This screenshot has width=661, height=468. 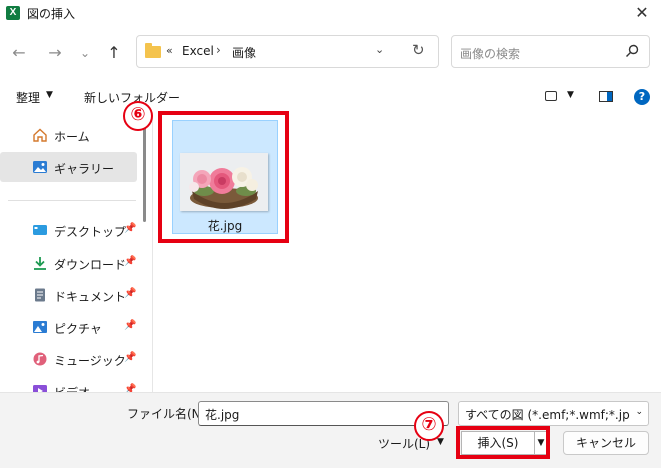 I want to click on sidebar-item-label: ギャラリー, so click(x=84, y=169).